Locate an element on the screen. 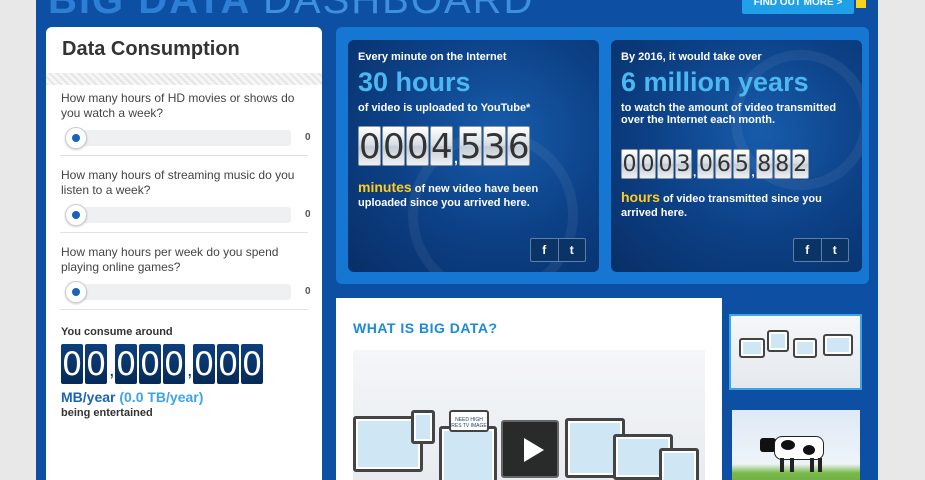 This screenshot has height=480, width=925. footer-highlight: minutes is located at coordinates (385, 187).